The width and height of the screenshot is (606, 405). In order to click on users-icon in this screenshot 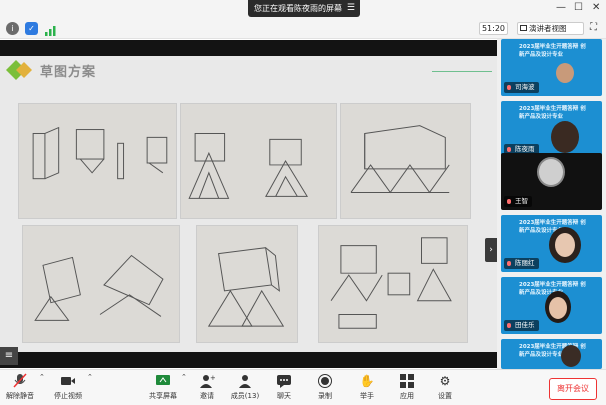, I will do `click(245, 381)`.